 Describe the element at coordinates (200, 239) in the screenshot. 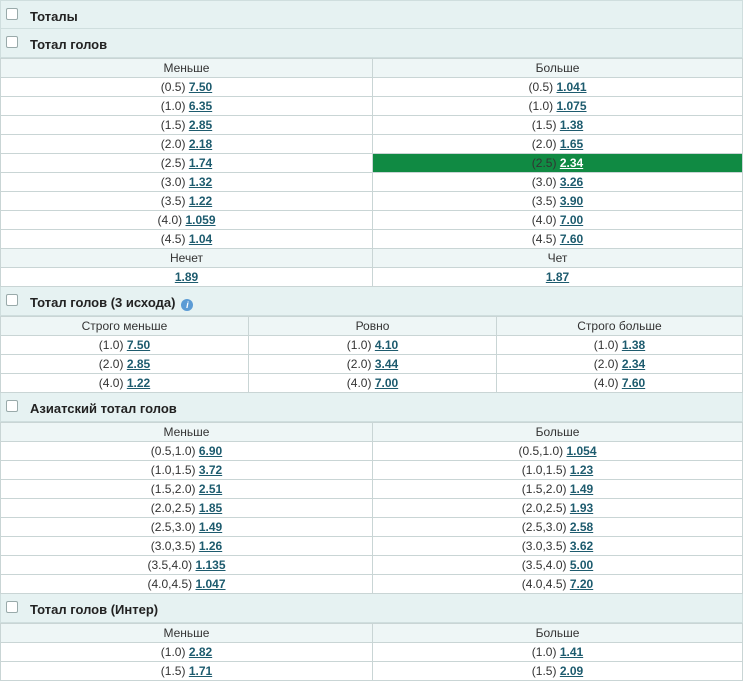

I see `odds-value: 1.04` at that location.